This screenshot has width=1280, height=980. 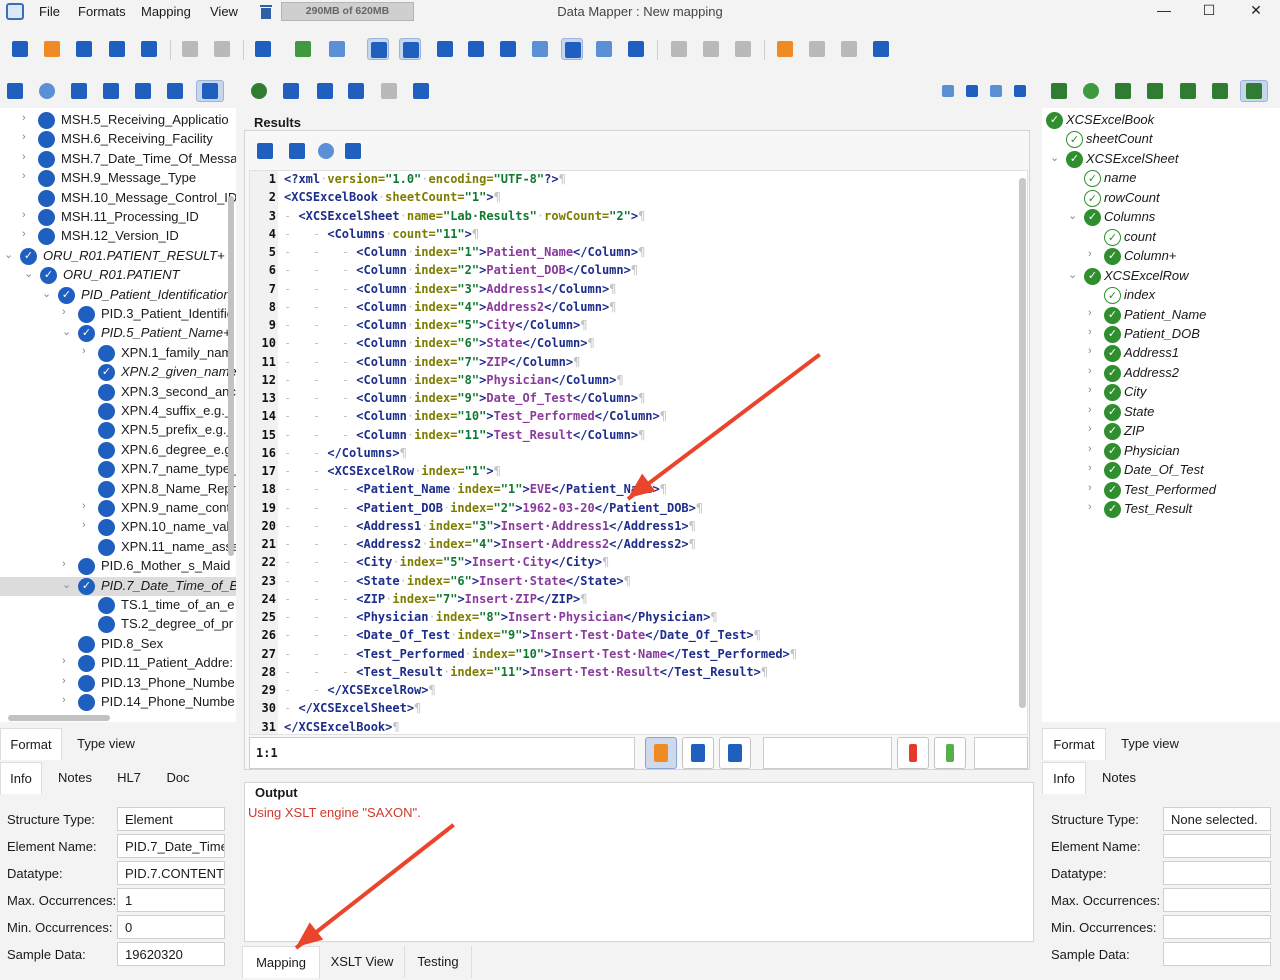 I want to click on settings-icon, so click(x=1220, y=91).